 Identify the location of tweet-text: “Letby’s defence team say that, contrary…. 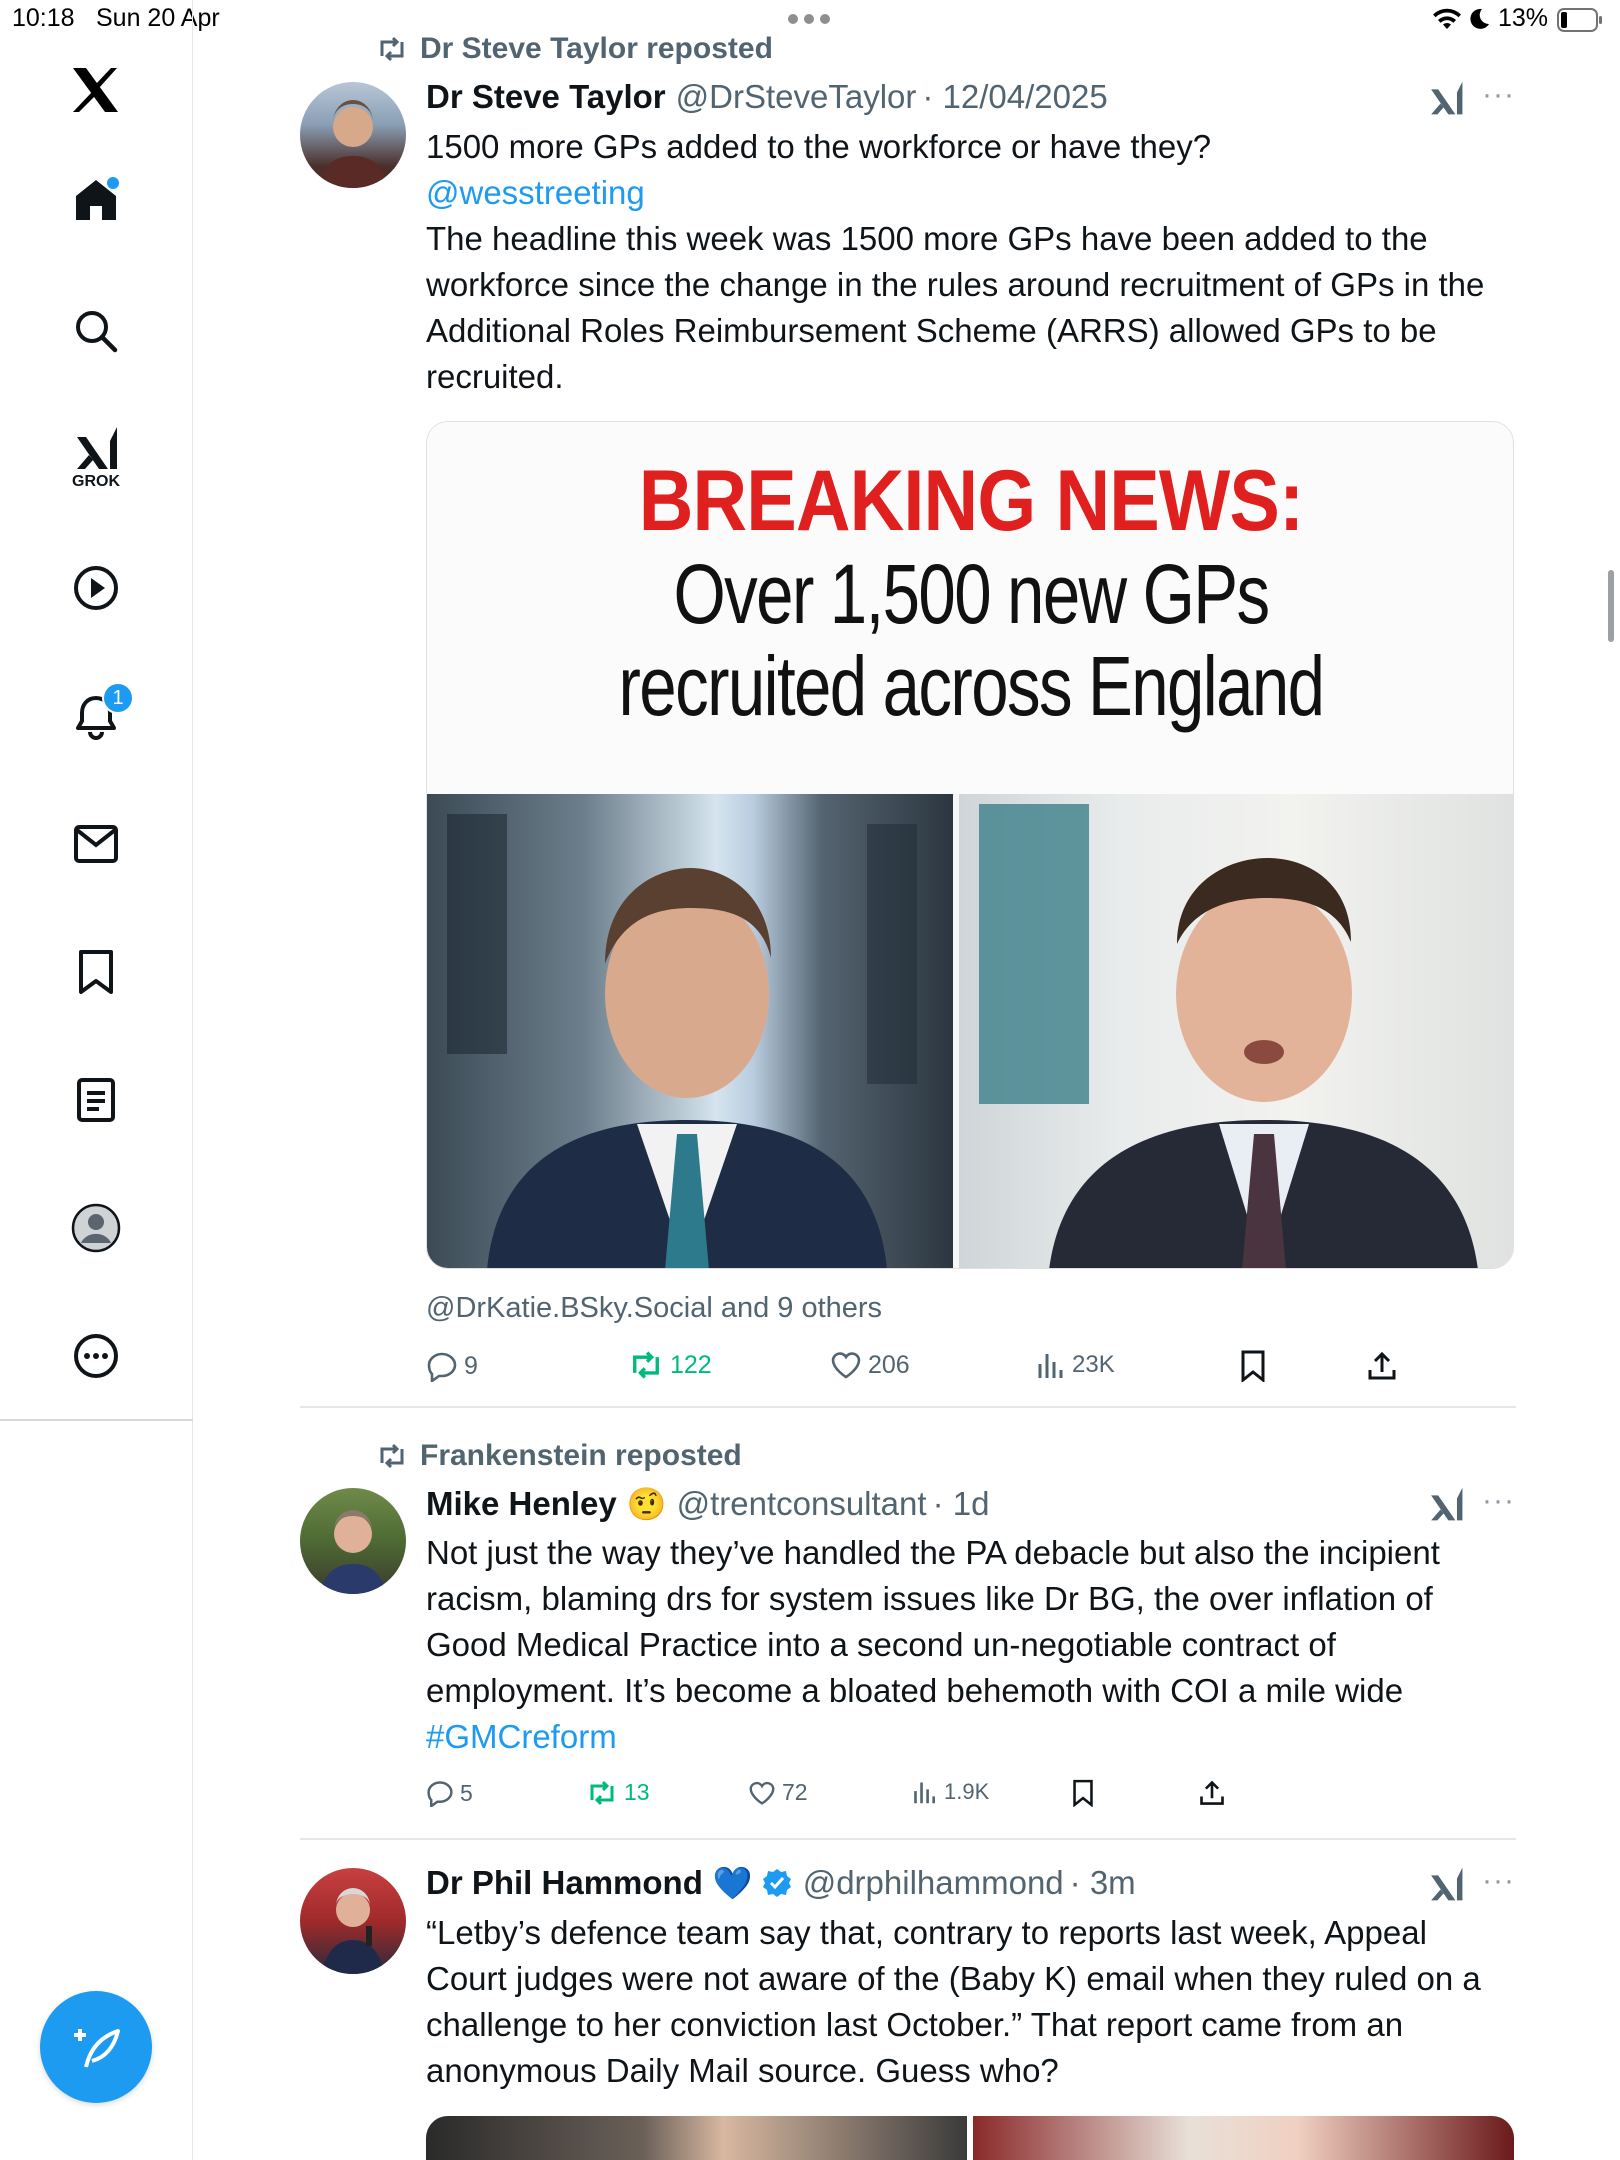
(971, 2002).